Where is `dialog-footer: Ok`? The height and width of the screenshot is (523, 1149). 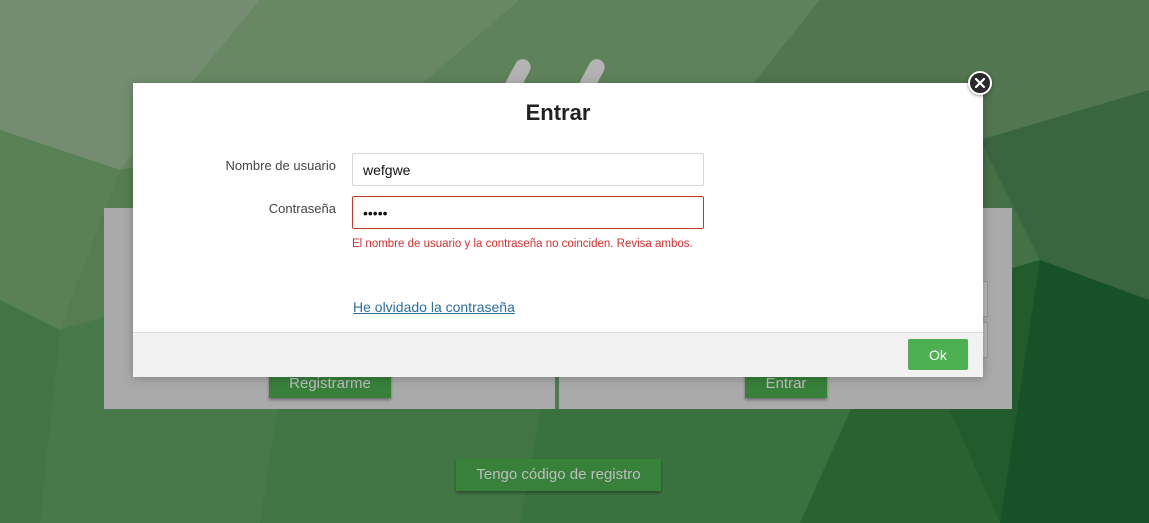 dialog-footer: Ok is located at coordinates (558, 354).